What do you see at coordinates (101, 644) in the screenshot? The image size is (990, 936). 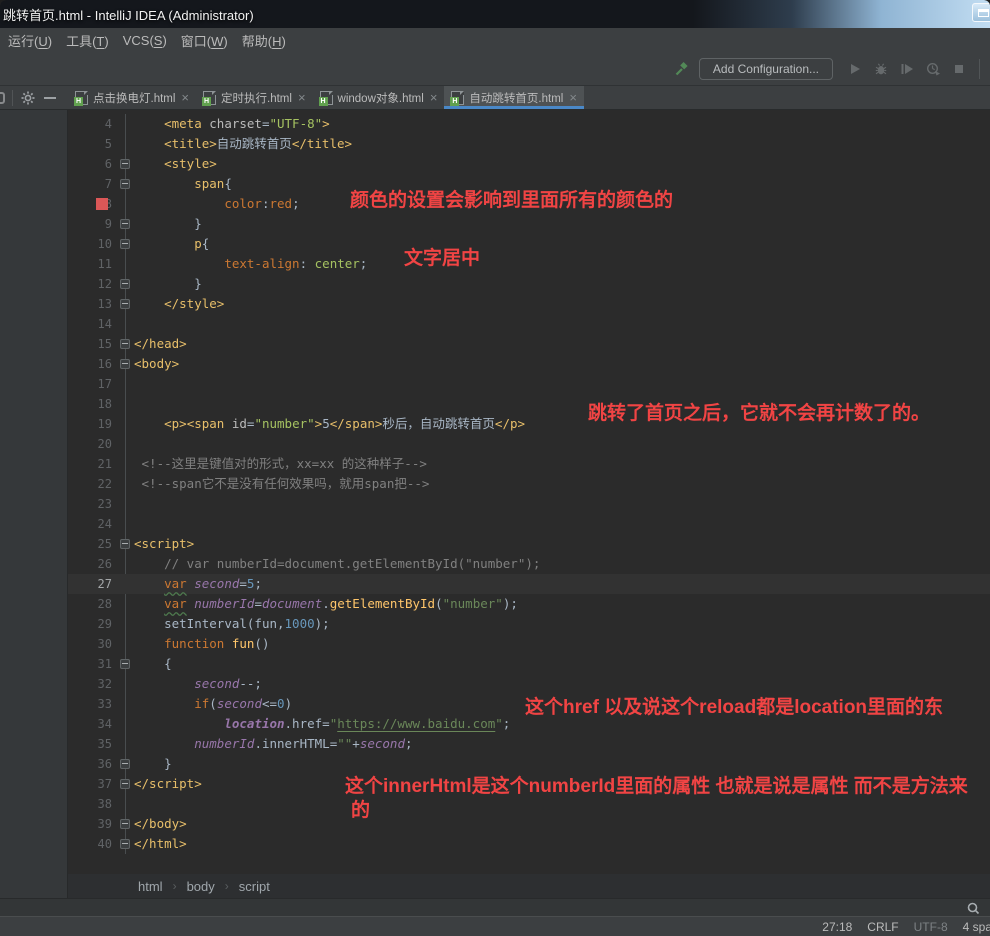 I see `gutter: 30` at bounding box center [101, 644].